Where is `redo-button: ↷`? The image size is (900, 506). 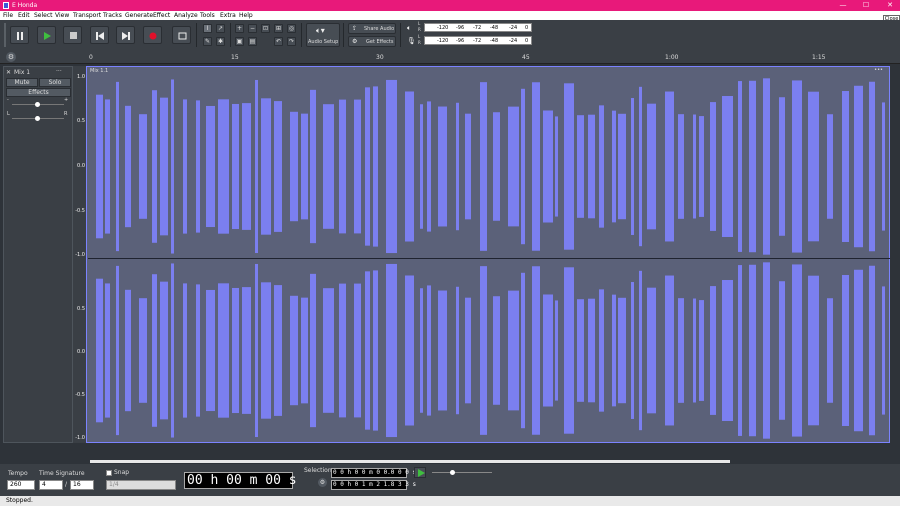 redo-button: ↷ is located at coordinates (291, 41).